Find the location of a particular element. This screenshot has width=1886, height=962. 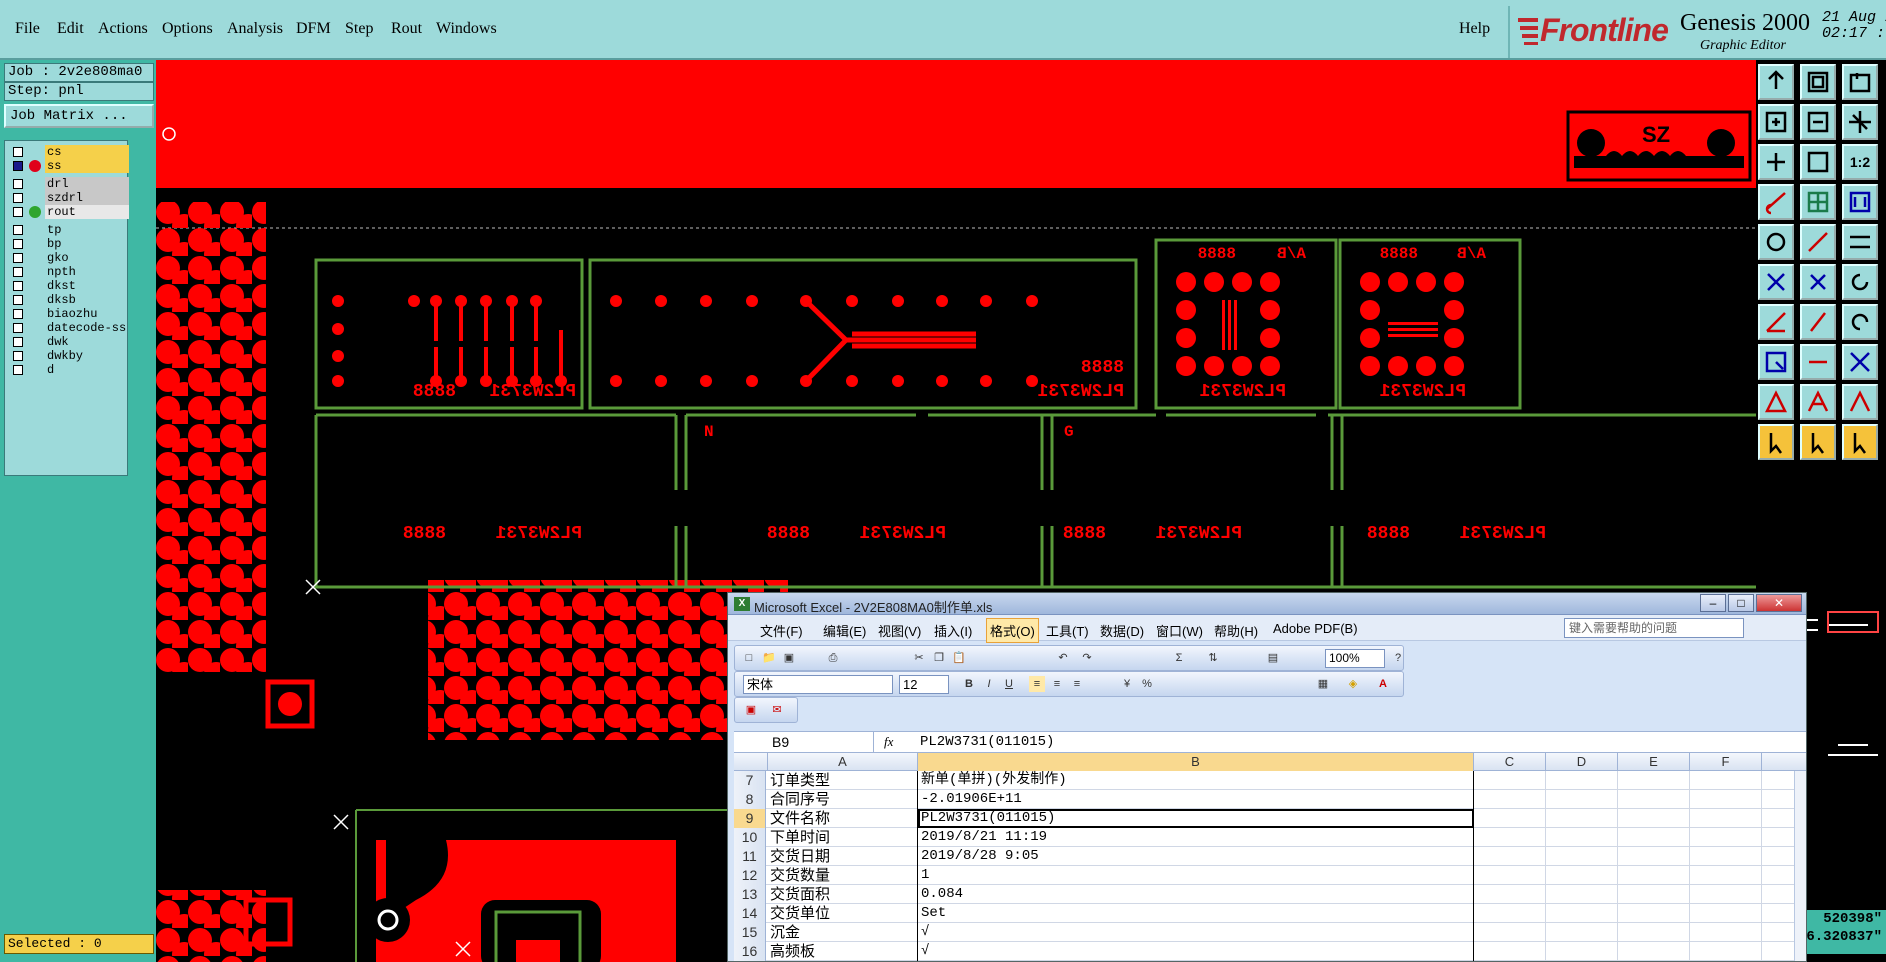

help-search-input: 键入需要帮助的问题 is located at coordinates (1654, 628).